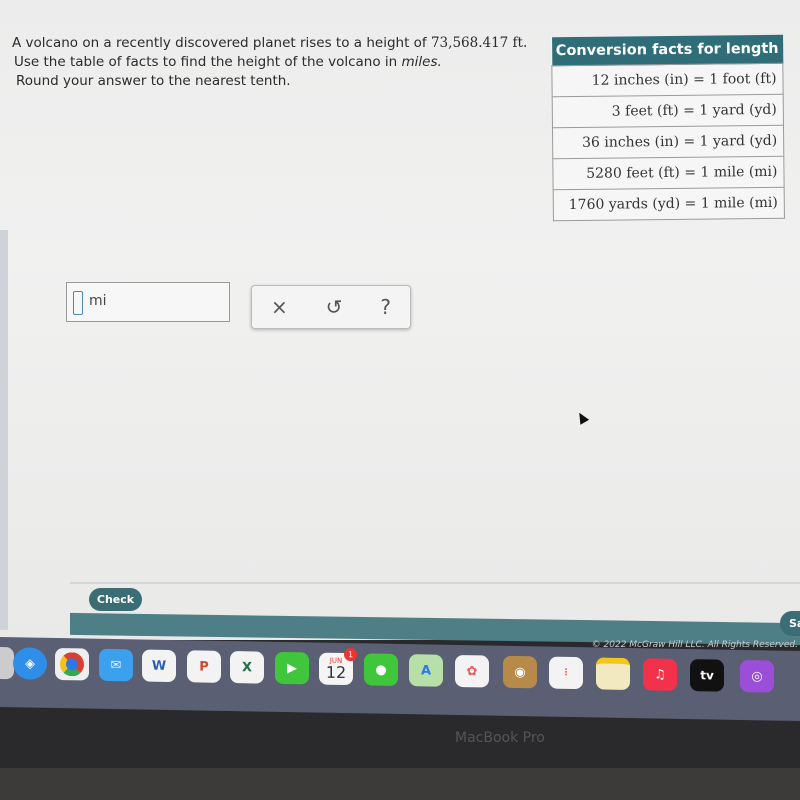 This screenshot has width=800, height=800. I want to click on dock-calendar-icon: JUN 12 1, so click(338, 667).